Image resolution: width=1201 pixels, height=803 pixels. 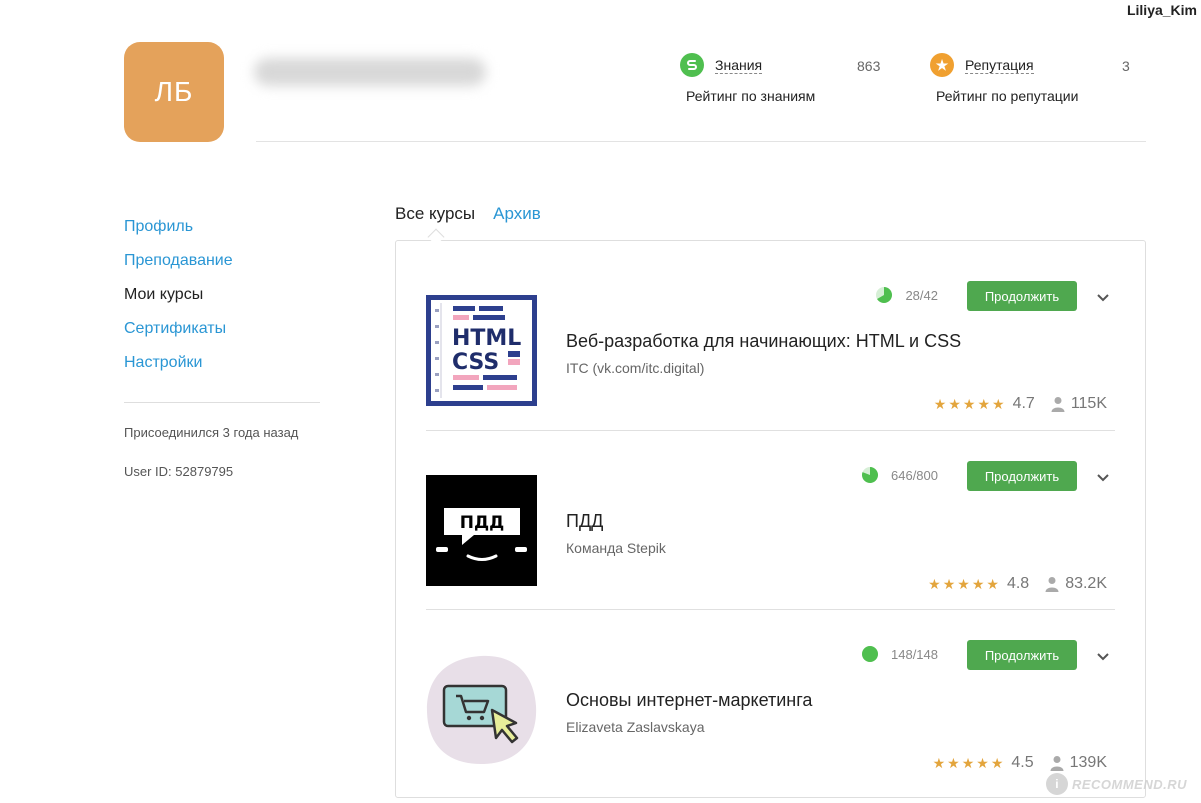 What do you see at coordinates (1007, 96) in the screenshot?
I see `reputation-subtitle: Рейтинг по репутации` at bounding box center [1007, 96].